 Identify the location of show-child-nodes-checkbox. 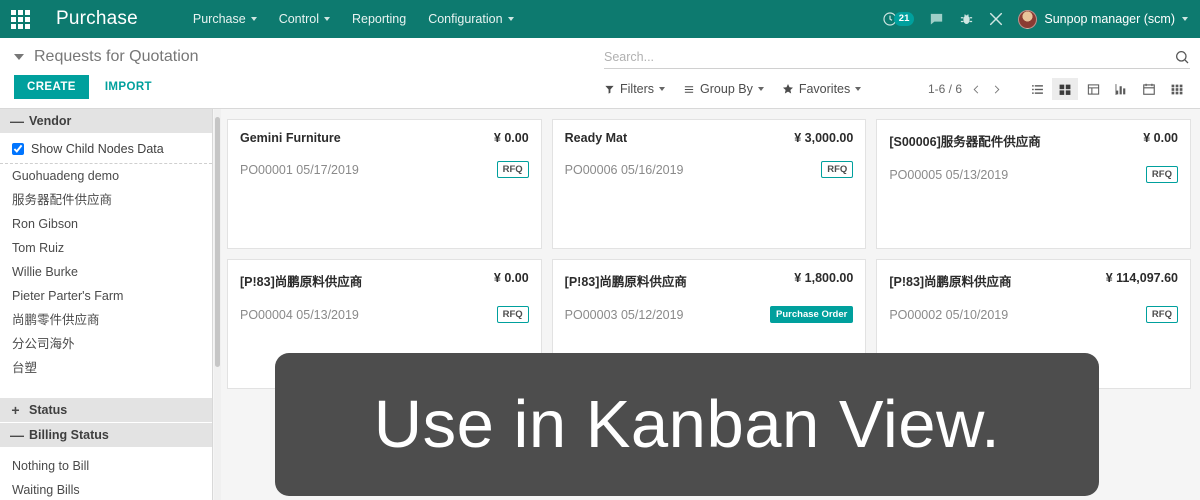
(18, 149).